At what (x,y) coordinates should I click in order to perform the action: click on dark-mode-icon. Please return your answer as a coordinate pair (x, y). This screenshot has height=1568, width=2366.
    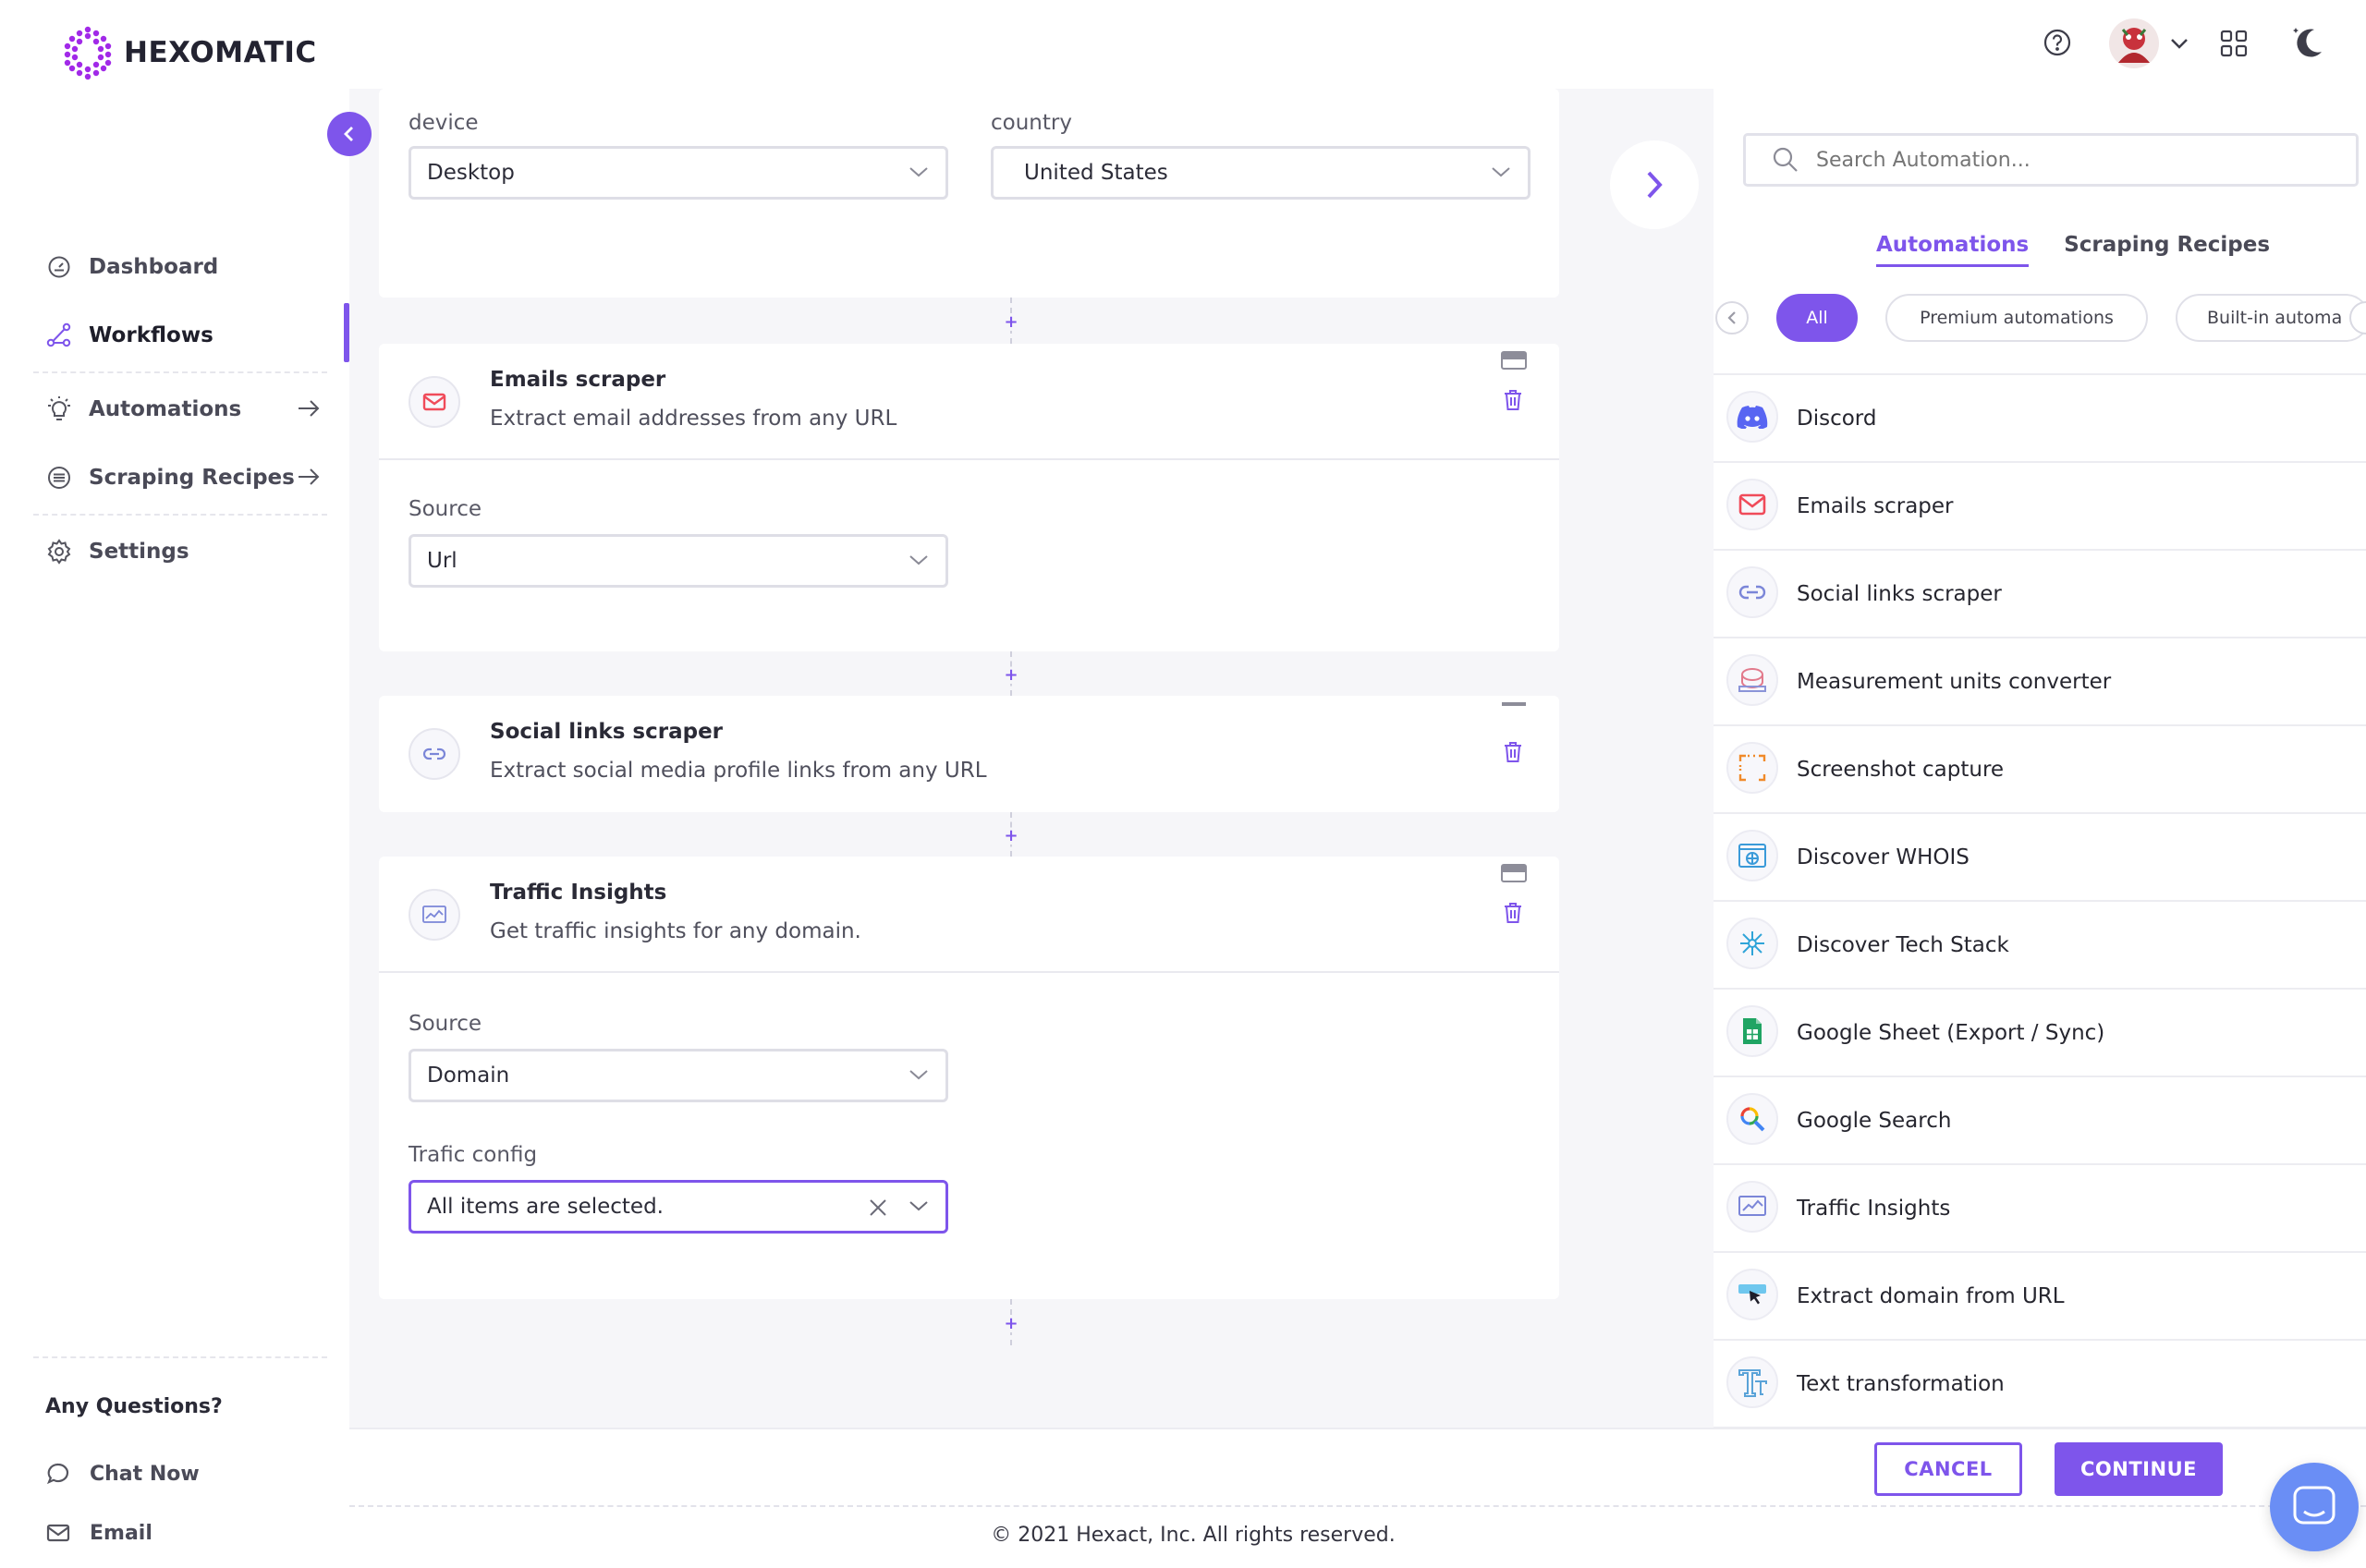
    Looking at the image, I should click on (2307, 42).